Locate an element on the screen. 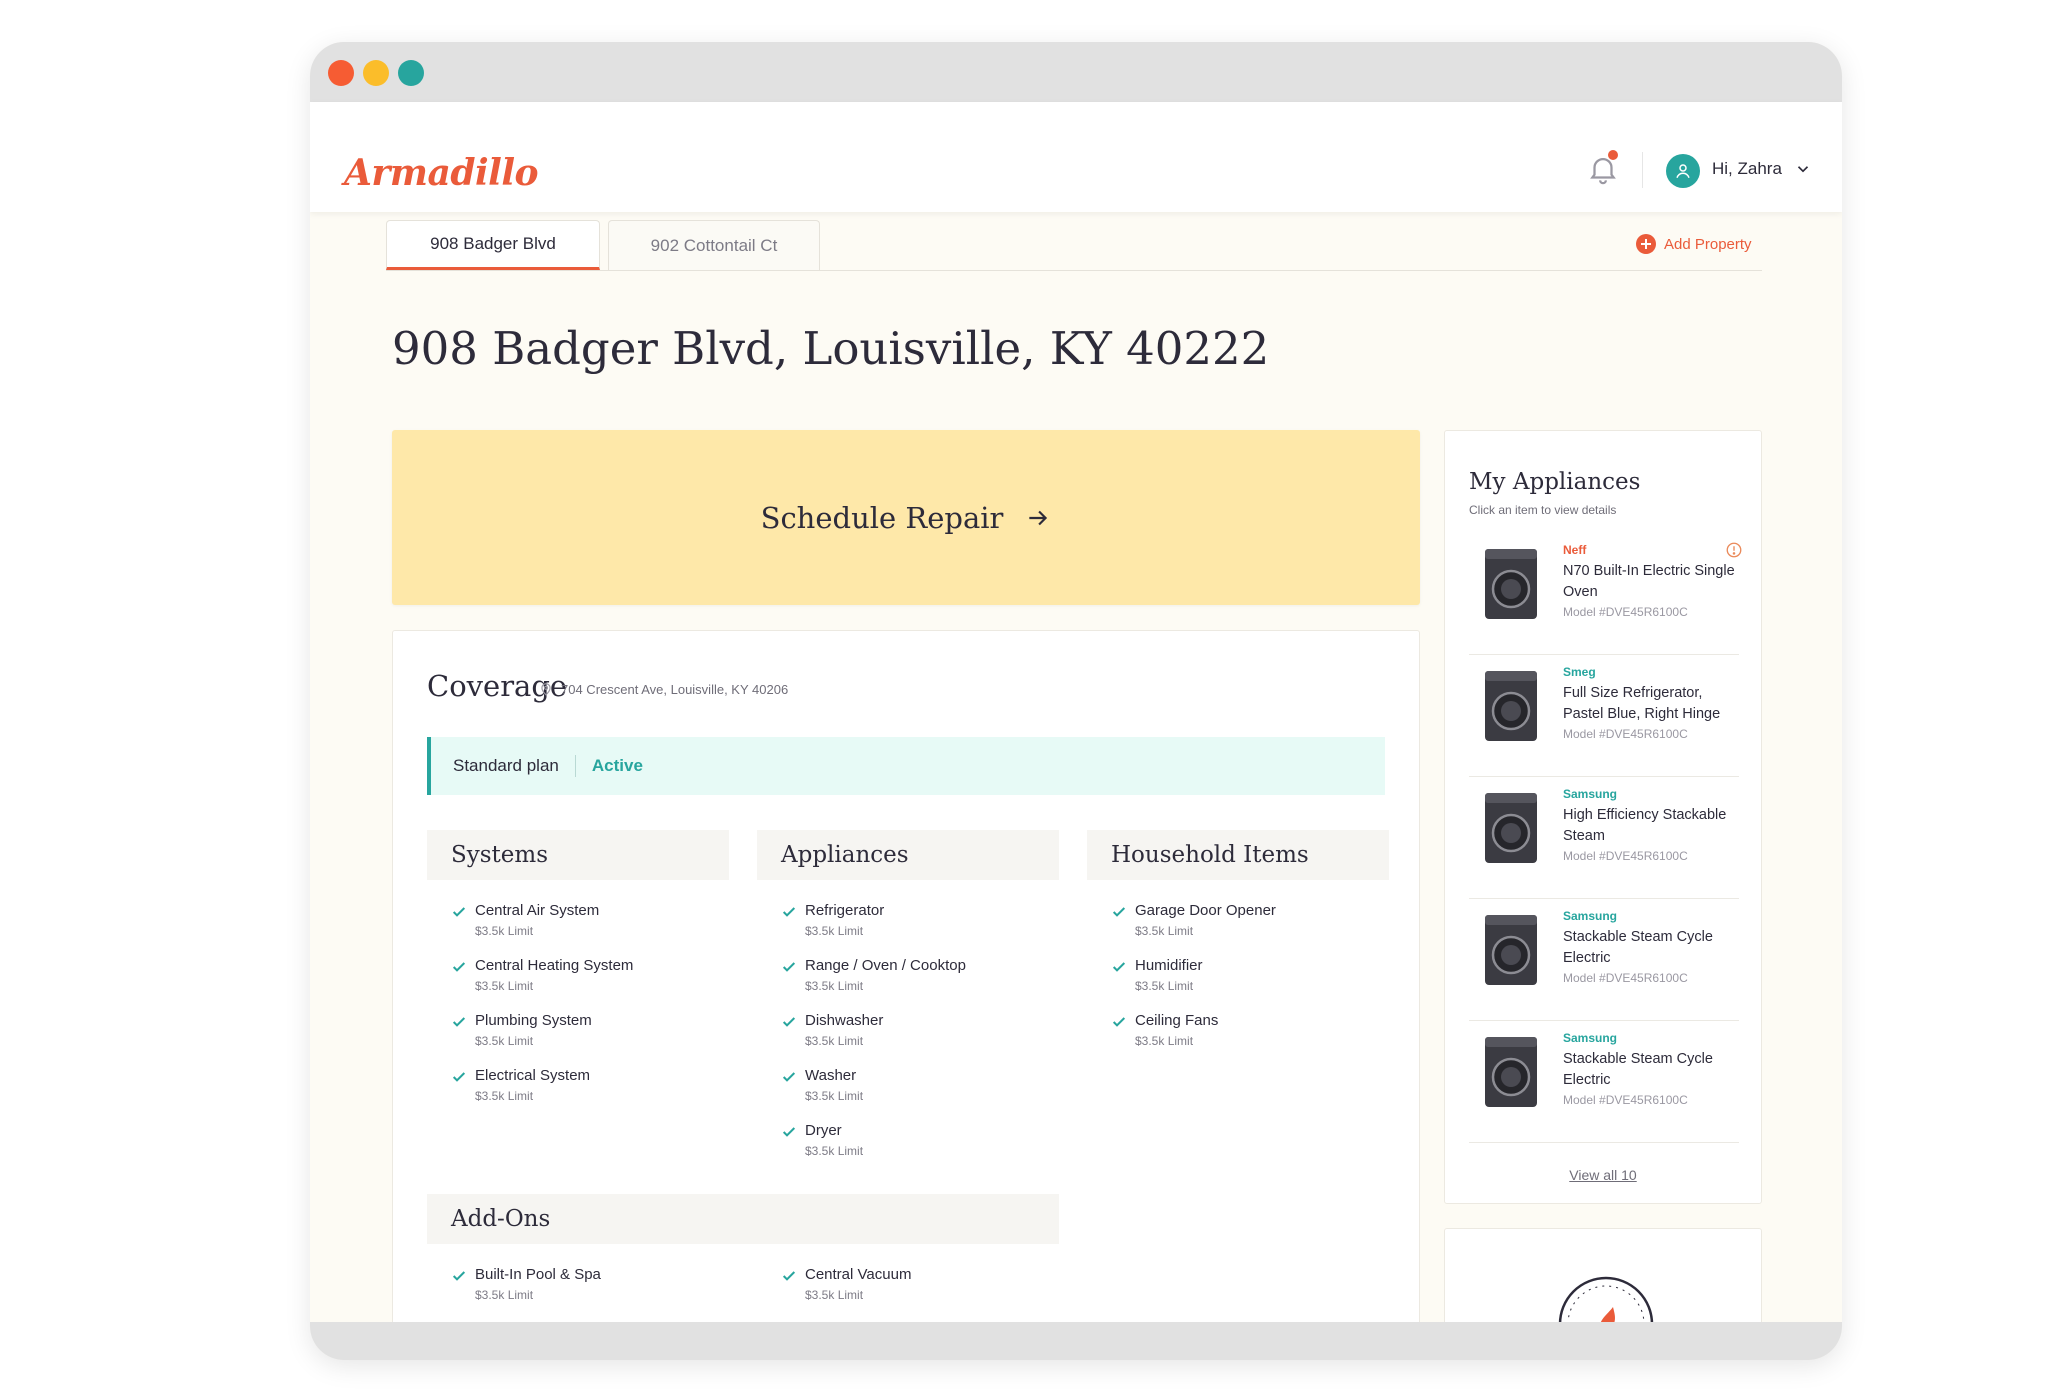 Image resolution: width=2048 pixels, height=1396 pixels. schedule-repair-button: Schedule Repair is located at coordinates (906, 517).